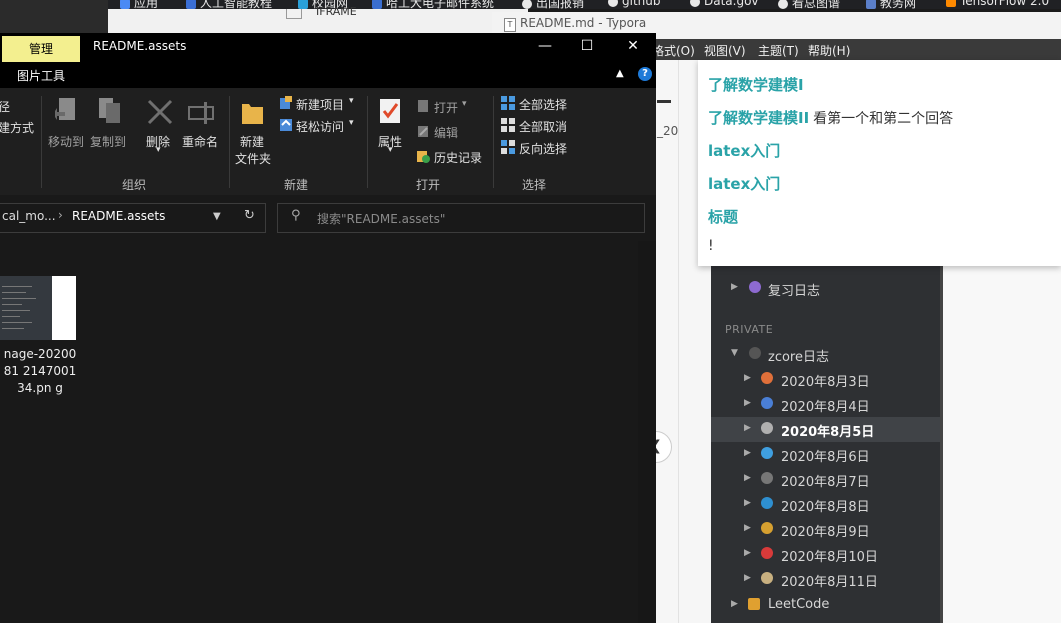 This screenshot has height=623, width=1061. Describe the element at coordinates (201, 113) in the screenshot. I see `rename-icon` at that location.